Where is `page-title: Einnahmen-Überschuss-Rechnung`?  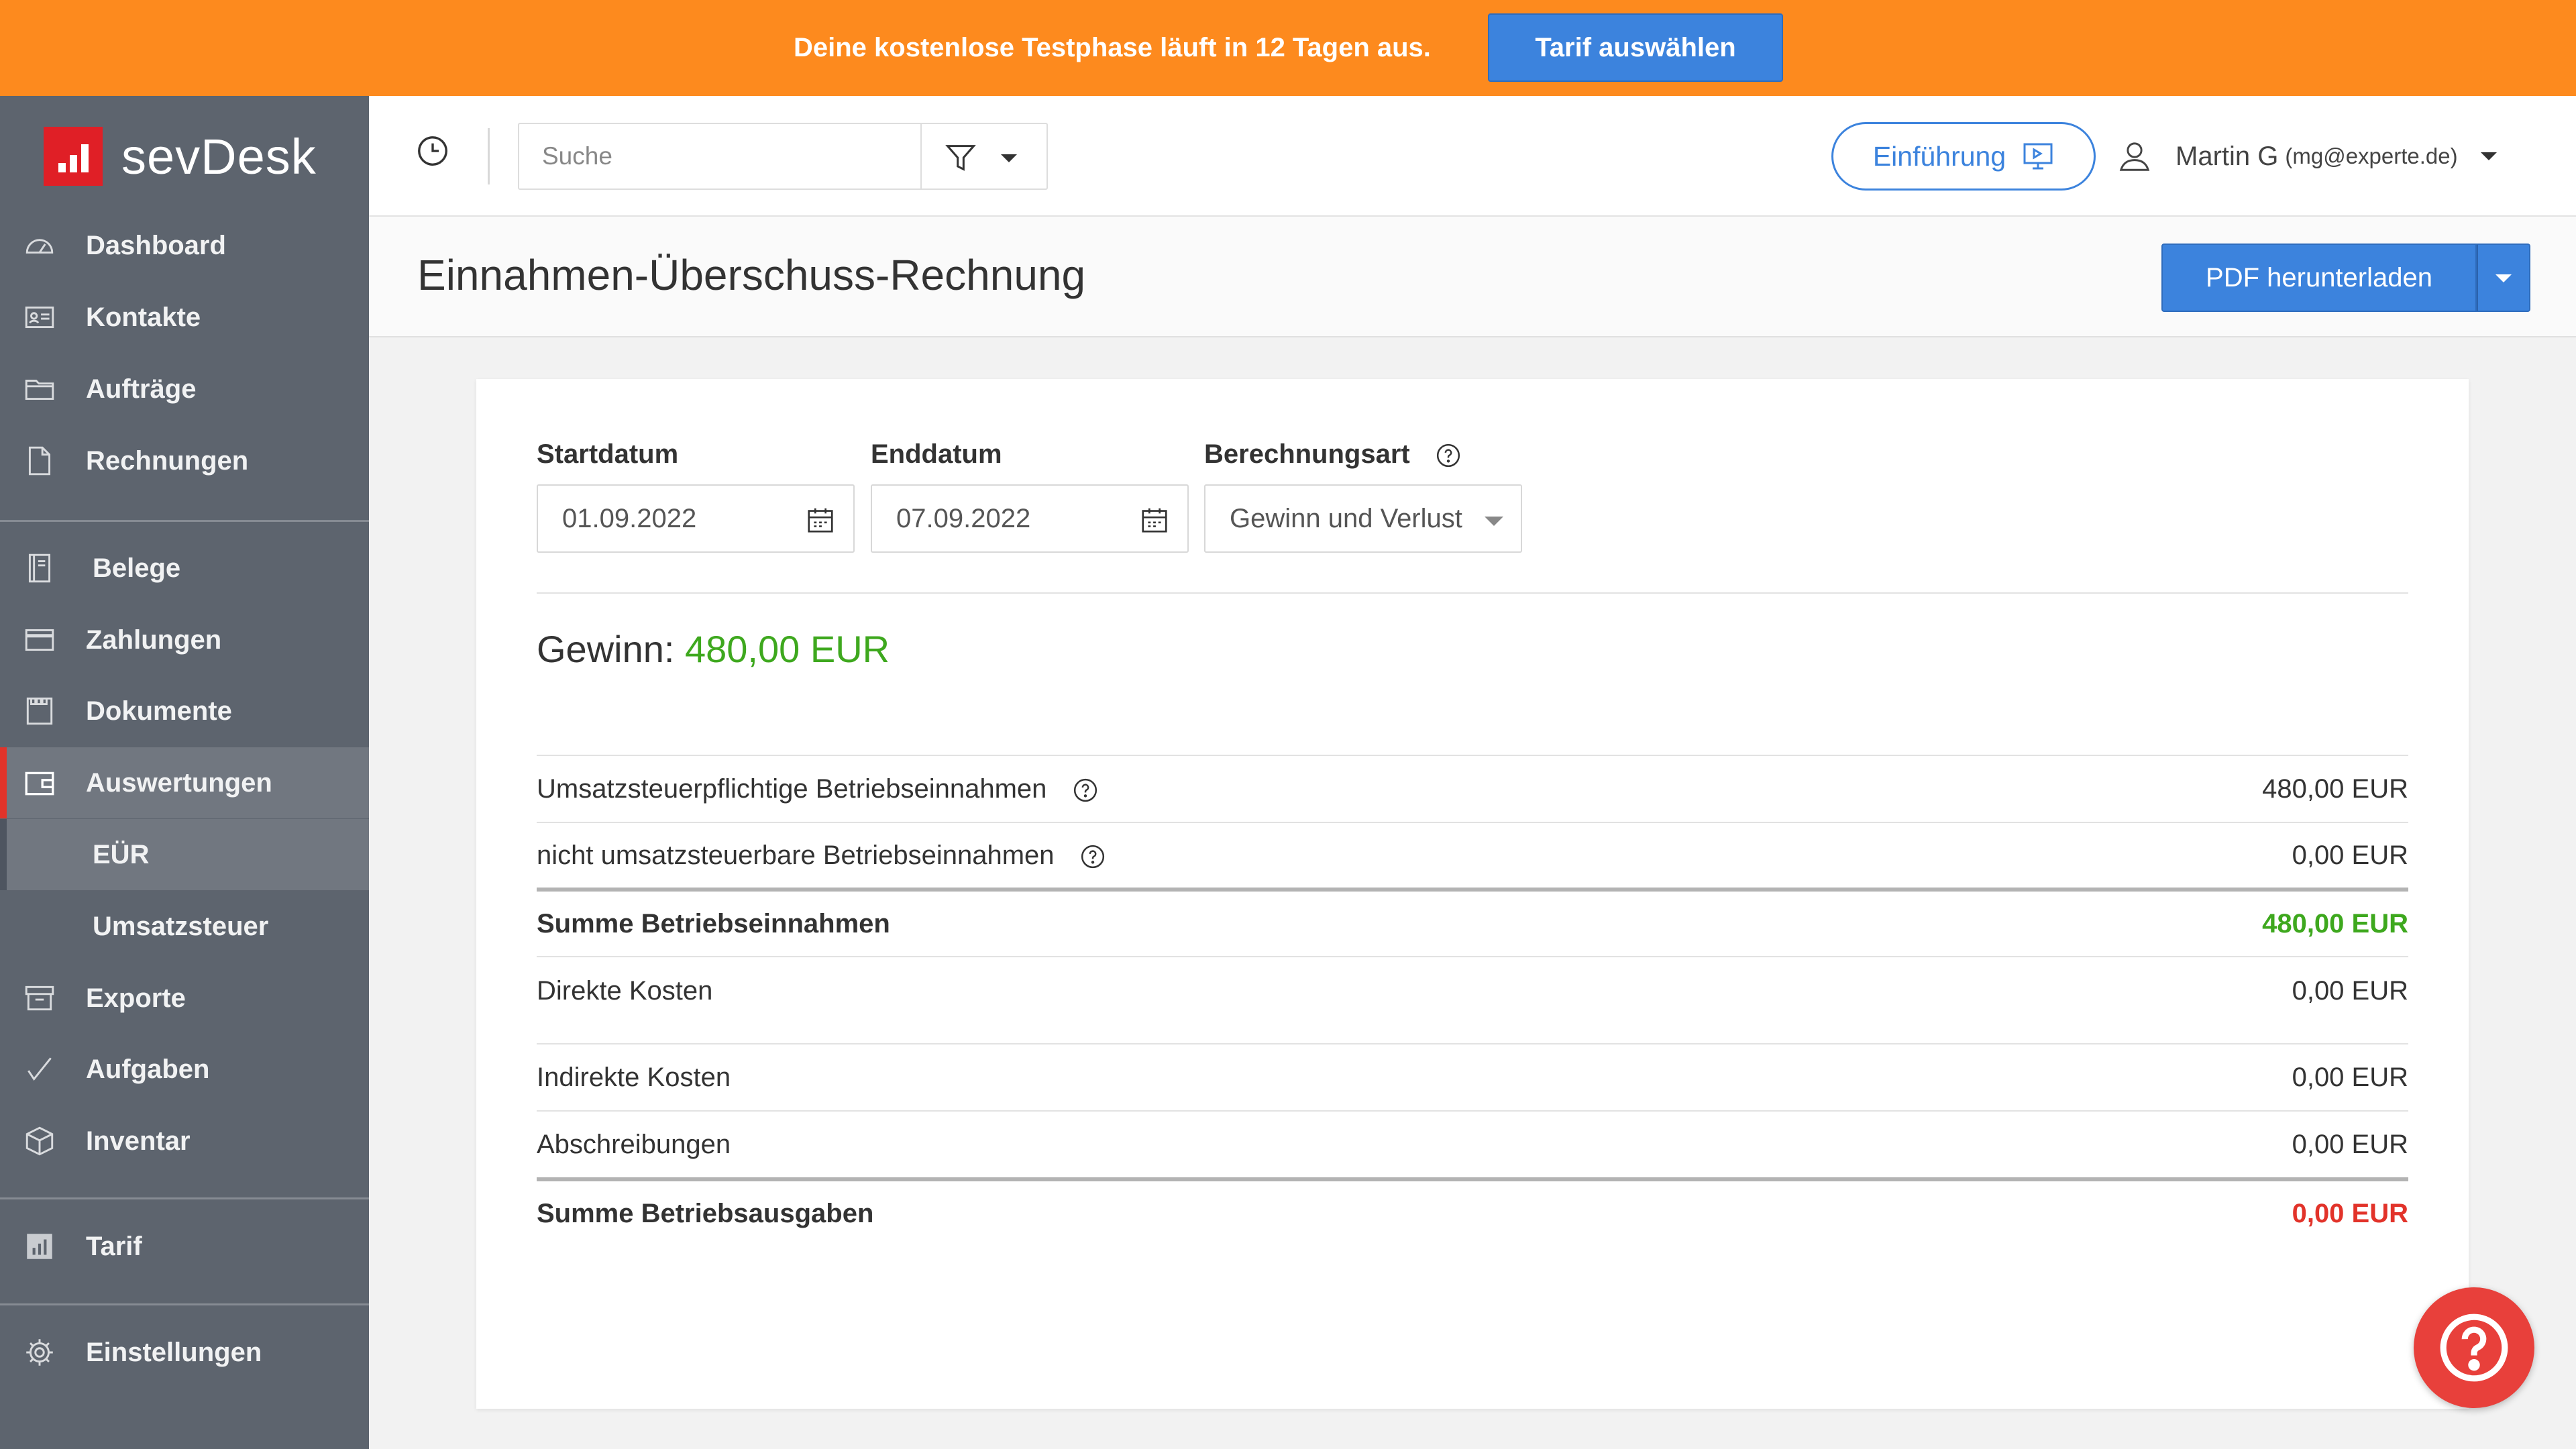
page-title: Einnahmen-Überschuss-Rechnung is located at coordinates (751, 275).